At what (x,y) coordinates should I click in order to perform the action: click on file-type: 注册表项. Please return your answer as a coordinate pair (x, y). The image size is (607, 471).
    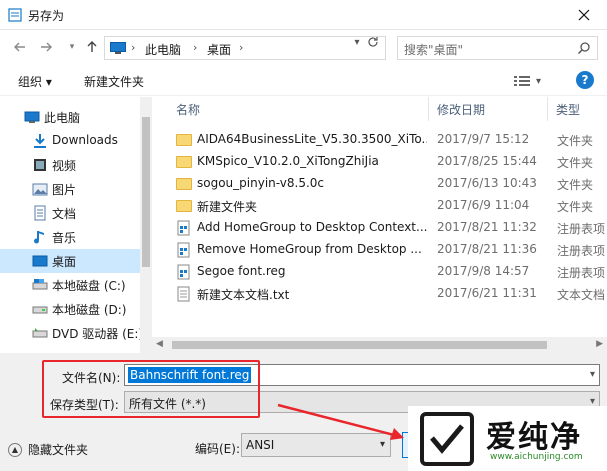
    Looking at the image, I should click on (581, 251).